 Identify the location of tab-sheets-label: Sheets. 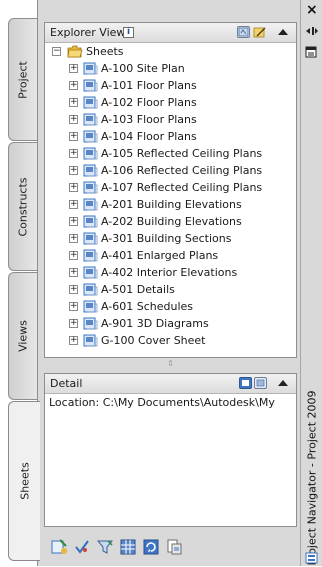
(24, 481).